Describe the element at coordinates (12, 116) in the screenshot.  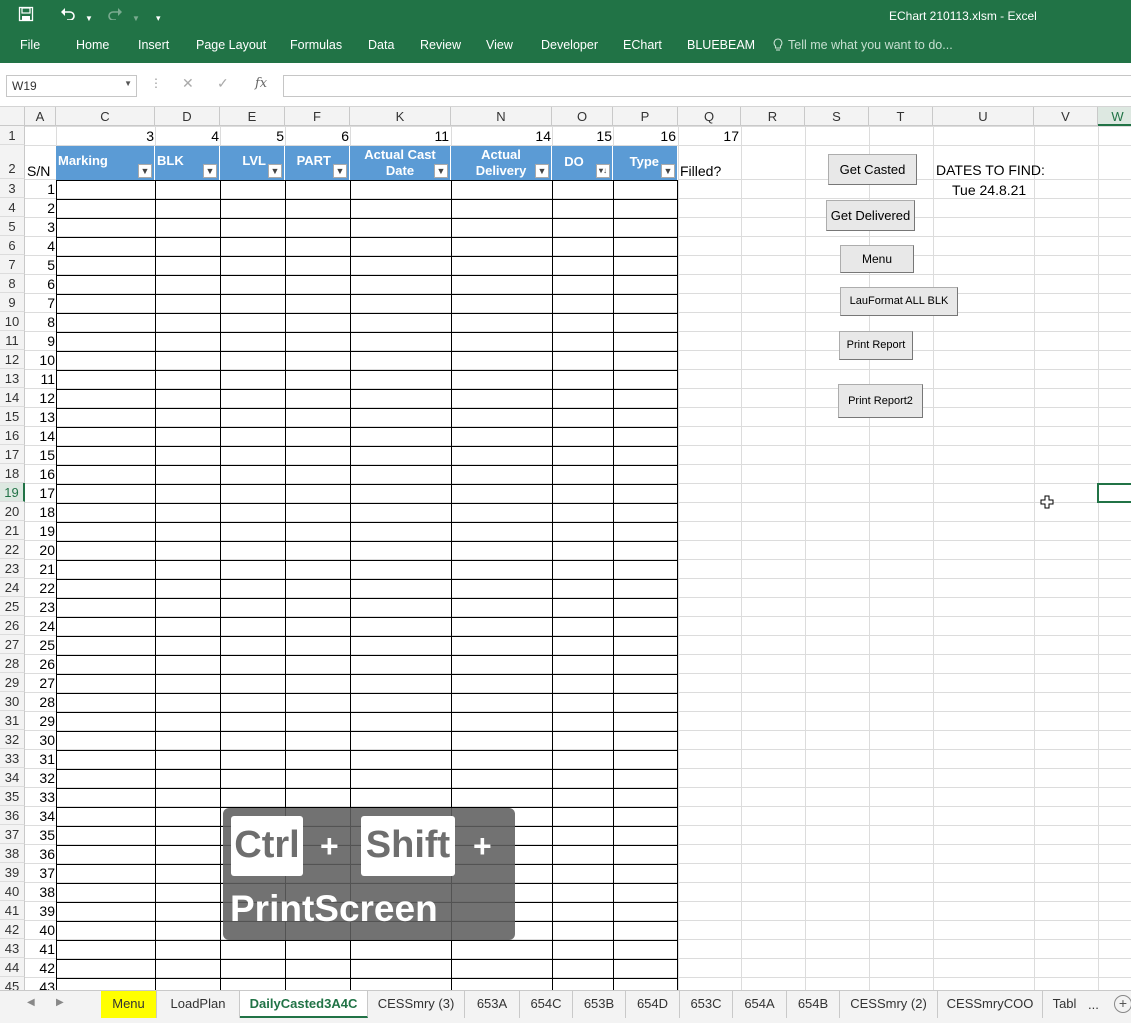
I see `select-all-corner` at that location.